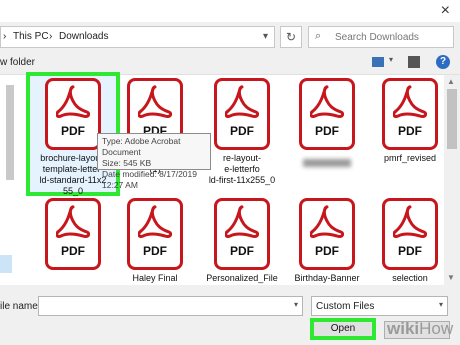 Image resolution: width=460 pixels, height=345 pixels. I want to click on scroll-down-icon: ▼, so click(451, 277).